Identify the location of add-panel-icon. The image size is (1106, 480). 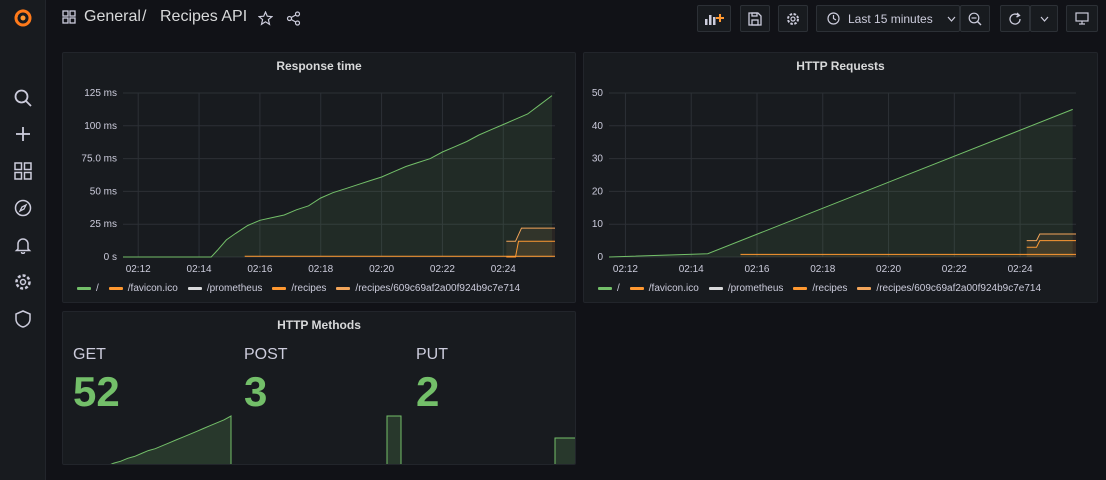
(714, 19).